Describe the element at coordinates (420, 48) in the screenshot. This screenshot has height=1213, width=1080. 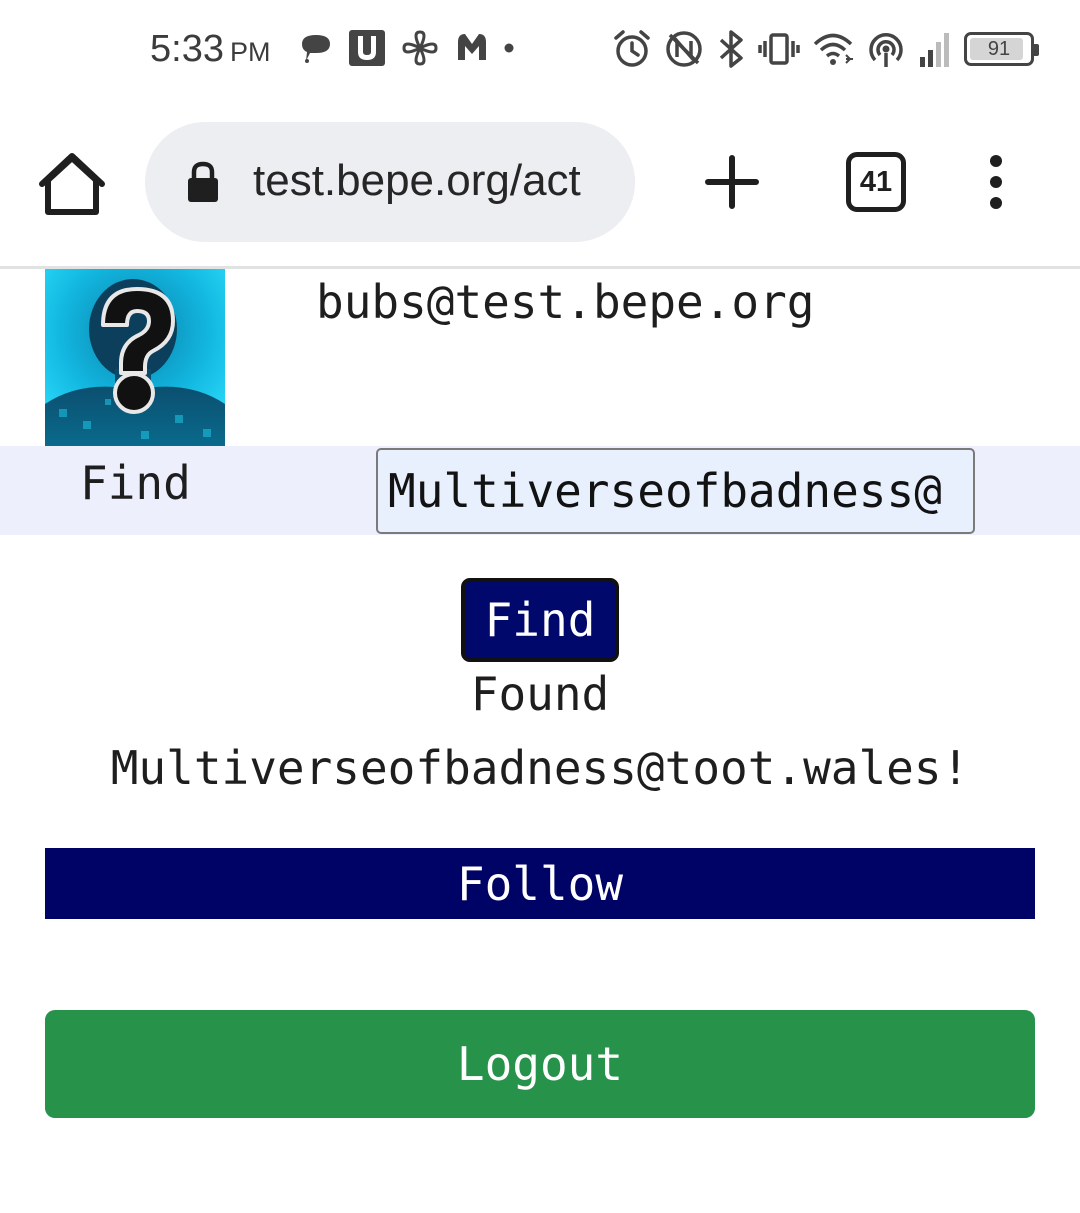
I see `pinwheel-icon` at that location.